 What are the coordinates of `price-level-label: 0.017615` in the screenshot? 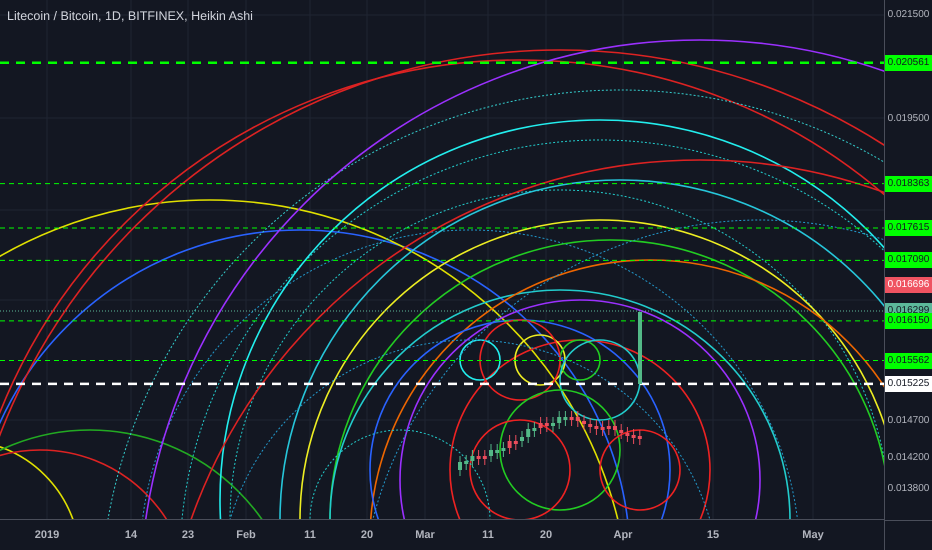 It's located at (908, 228).